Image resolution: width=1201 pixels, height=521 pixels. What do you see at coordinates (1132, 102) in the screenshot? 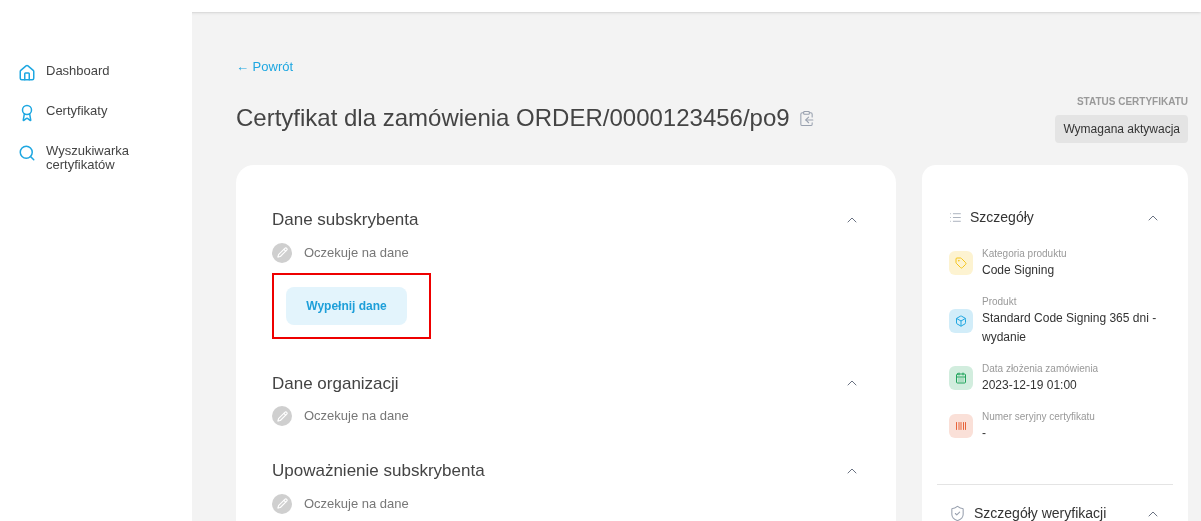
I see `status-label: STATUS CERTYFIKATU` at bounding box center [1132, 102].